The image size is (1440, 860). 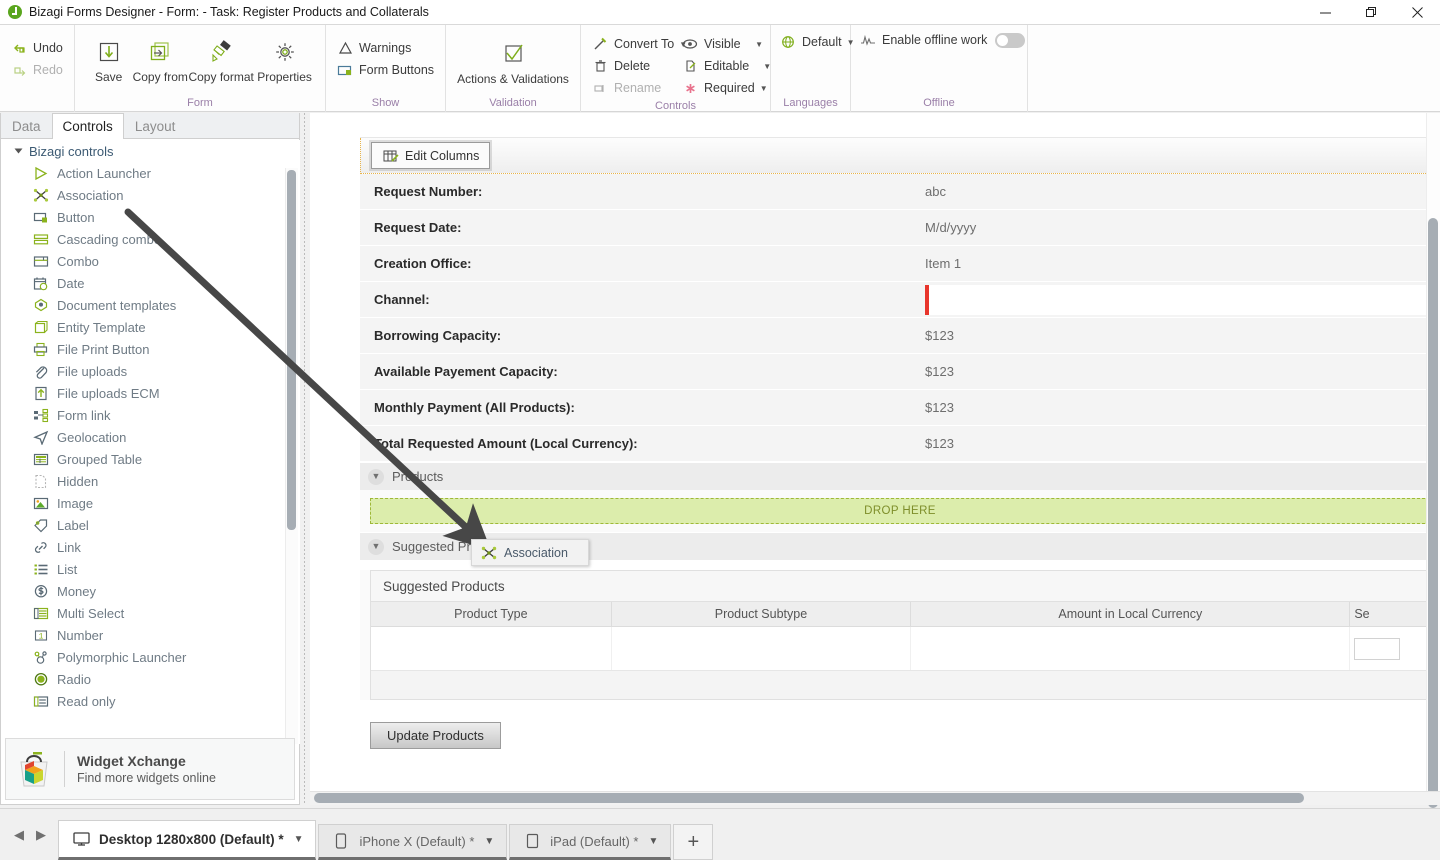 What do you see at coordinates (413, 842) in the screenshot?
I see `device-tab-iphone: iPhone X (Default) * ▼` at bounding box center [413, 842].